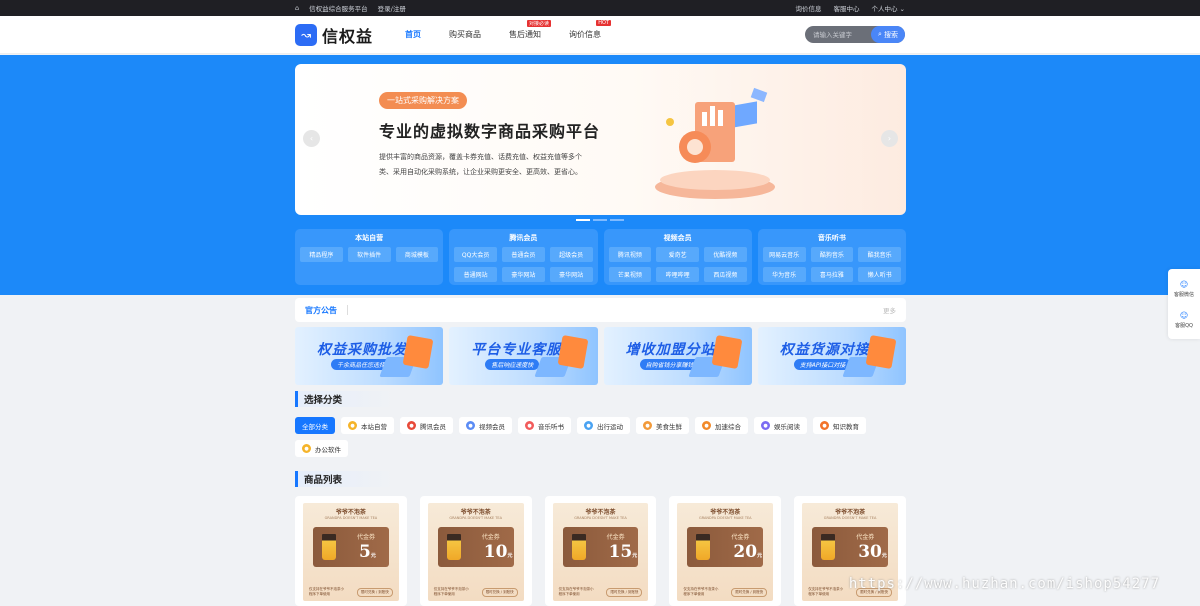 This screenshot has width=1200, height=606. What do you see at coordinates (315, 425) in the screenshot?
I see `filter-all: 全部分类` at bounding box center [315, 425].